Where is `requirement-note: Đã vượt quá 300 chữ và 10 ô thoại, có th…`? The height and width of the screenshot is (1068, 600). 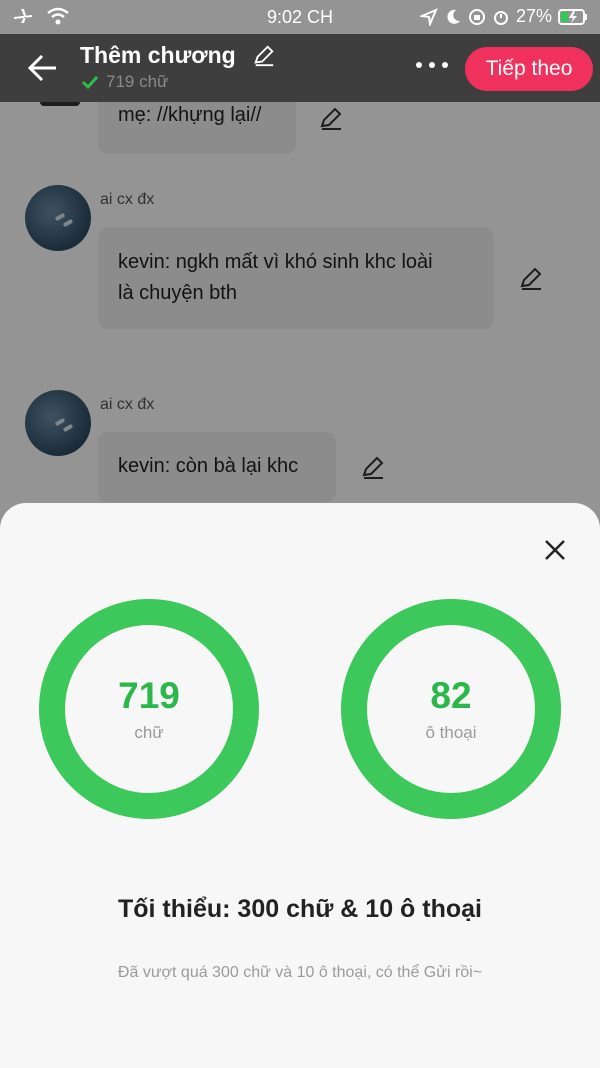
requirement-note: Đã vượt quá 300 chữ và 10 ô thoại, có th… is located at coordinates (300, 972).